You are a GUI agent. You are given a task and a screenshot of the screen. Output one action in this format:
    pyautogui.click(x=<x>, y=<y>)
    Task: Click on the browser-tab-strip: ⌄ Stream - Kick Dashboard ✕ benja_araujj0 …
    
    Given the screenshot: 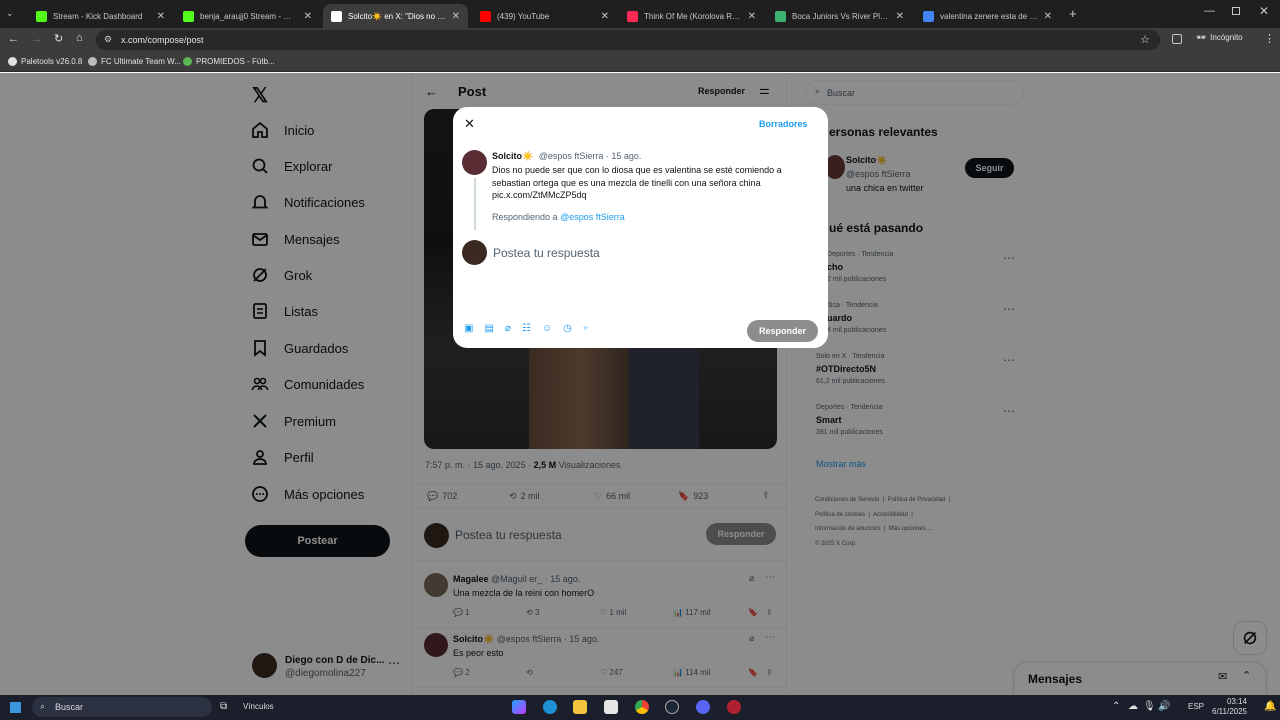 What is the action you would take?
    pyautogui.click(x=640, y=14)
    